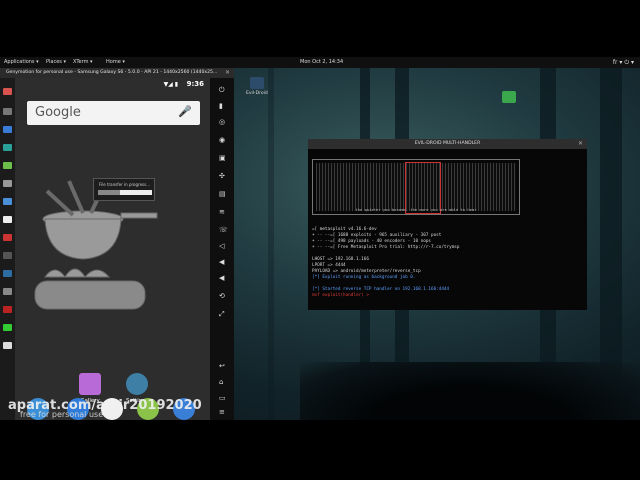 The height and width of the screenshot is (480, 640). Describe the element at coordinates (257, 93) in the screenshot. I see `desktop-icon-label: Evil-Droid` at that location.